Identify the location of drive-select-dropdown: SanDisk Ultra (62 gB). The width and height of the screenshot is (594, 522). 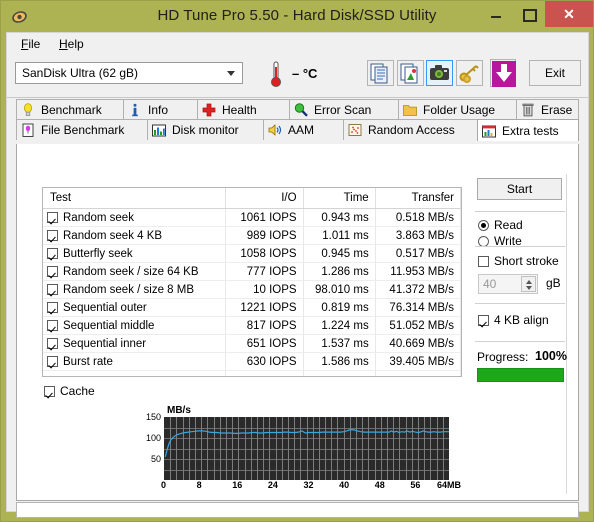
(129, 73).